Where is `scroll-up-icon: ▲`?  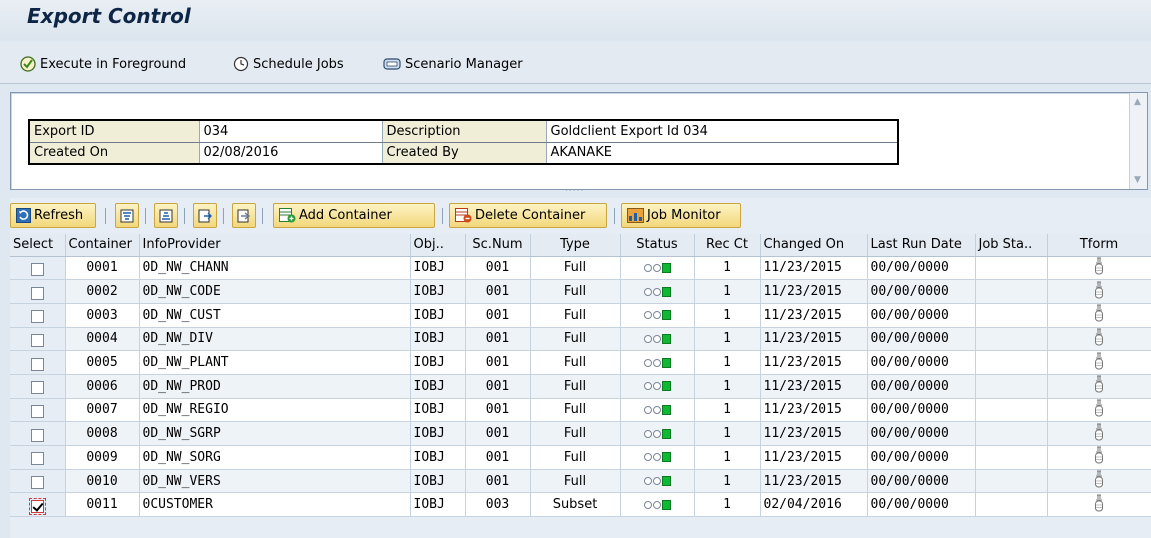
scroll-up-icon: ▲ is located at coordinates (1137, 102).